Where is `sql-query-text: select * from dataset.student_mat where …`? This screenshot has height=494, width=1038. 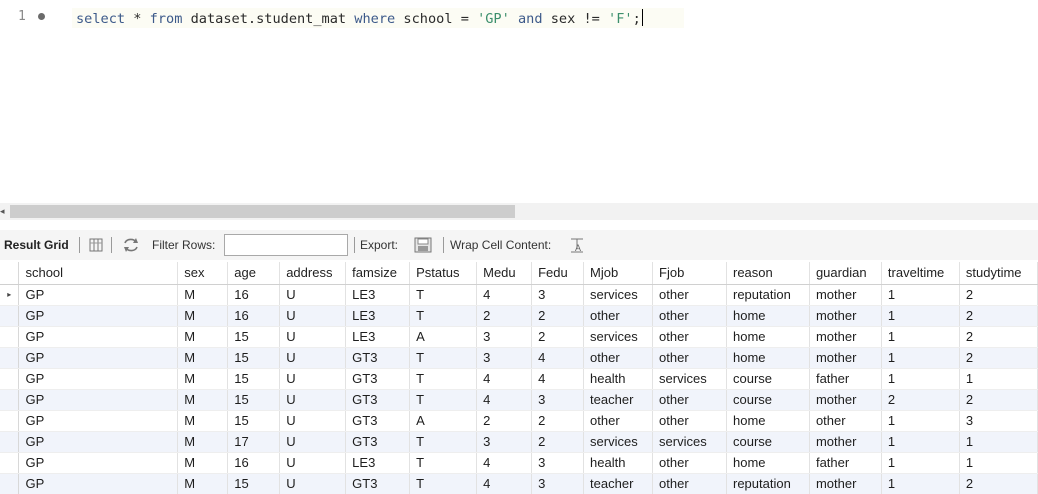 sql-query-text: select * from dataset.student_mat where … is located at coordinates (359, 18).